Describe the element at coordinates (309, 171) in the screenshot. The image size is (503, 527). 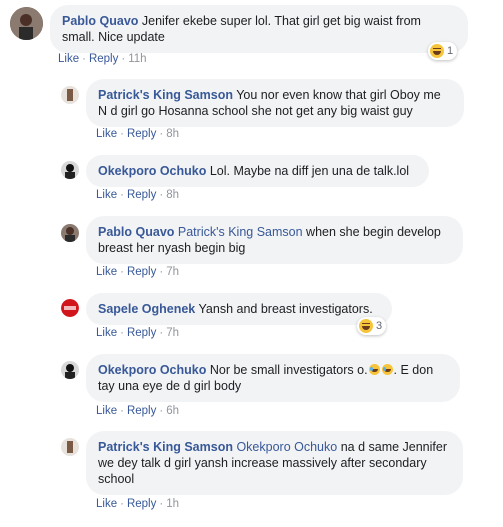
I see `comment-text: Lol. Maybe na diff jen una de talk.lol` at that location.